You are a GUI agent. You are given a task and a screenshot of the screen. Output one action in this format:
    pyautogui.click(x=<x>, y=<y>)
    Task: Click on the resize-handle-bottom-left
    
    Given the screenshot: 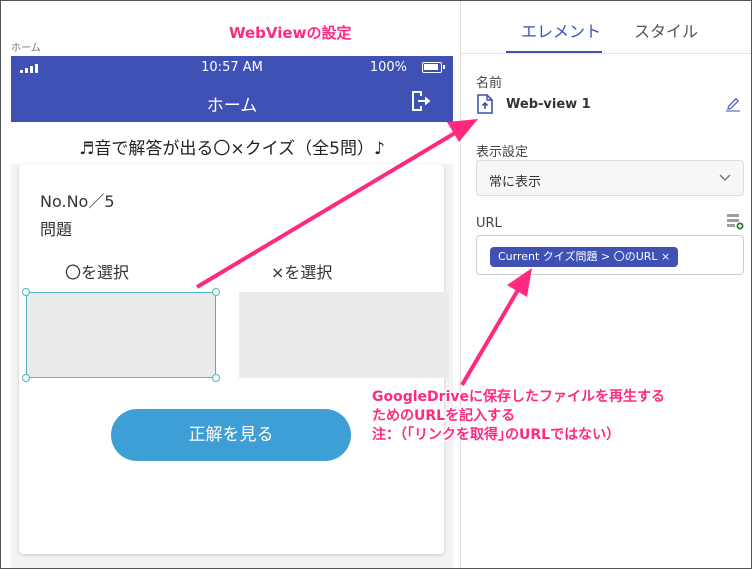 What is the action you would take?
    pyautogui.click(x=26, y=378)
    